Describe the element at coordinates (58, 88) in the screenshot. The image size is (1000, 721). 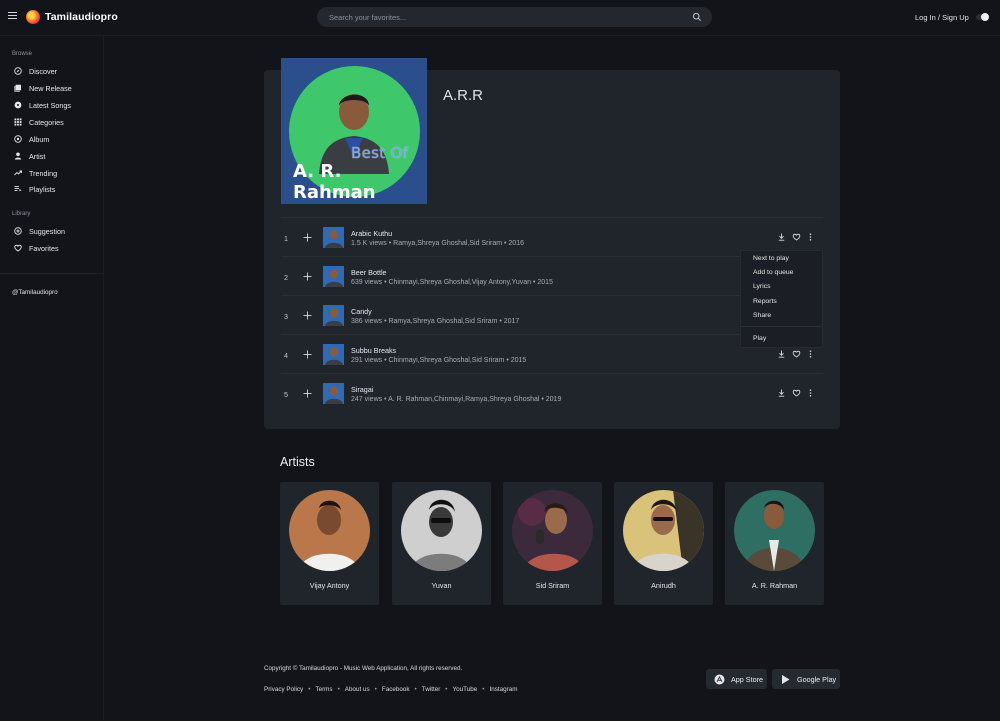
I see `sidebar-item-new-release: New Release` at that location.